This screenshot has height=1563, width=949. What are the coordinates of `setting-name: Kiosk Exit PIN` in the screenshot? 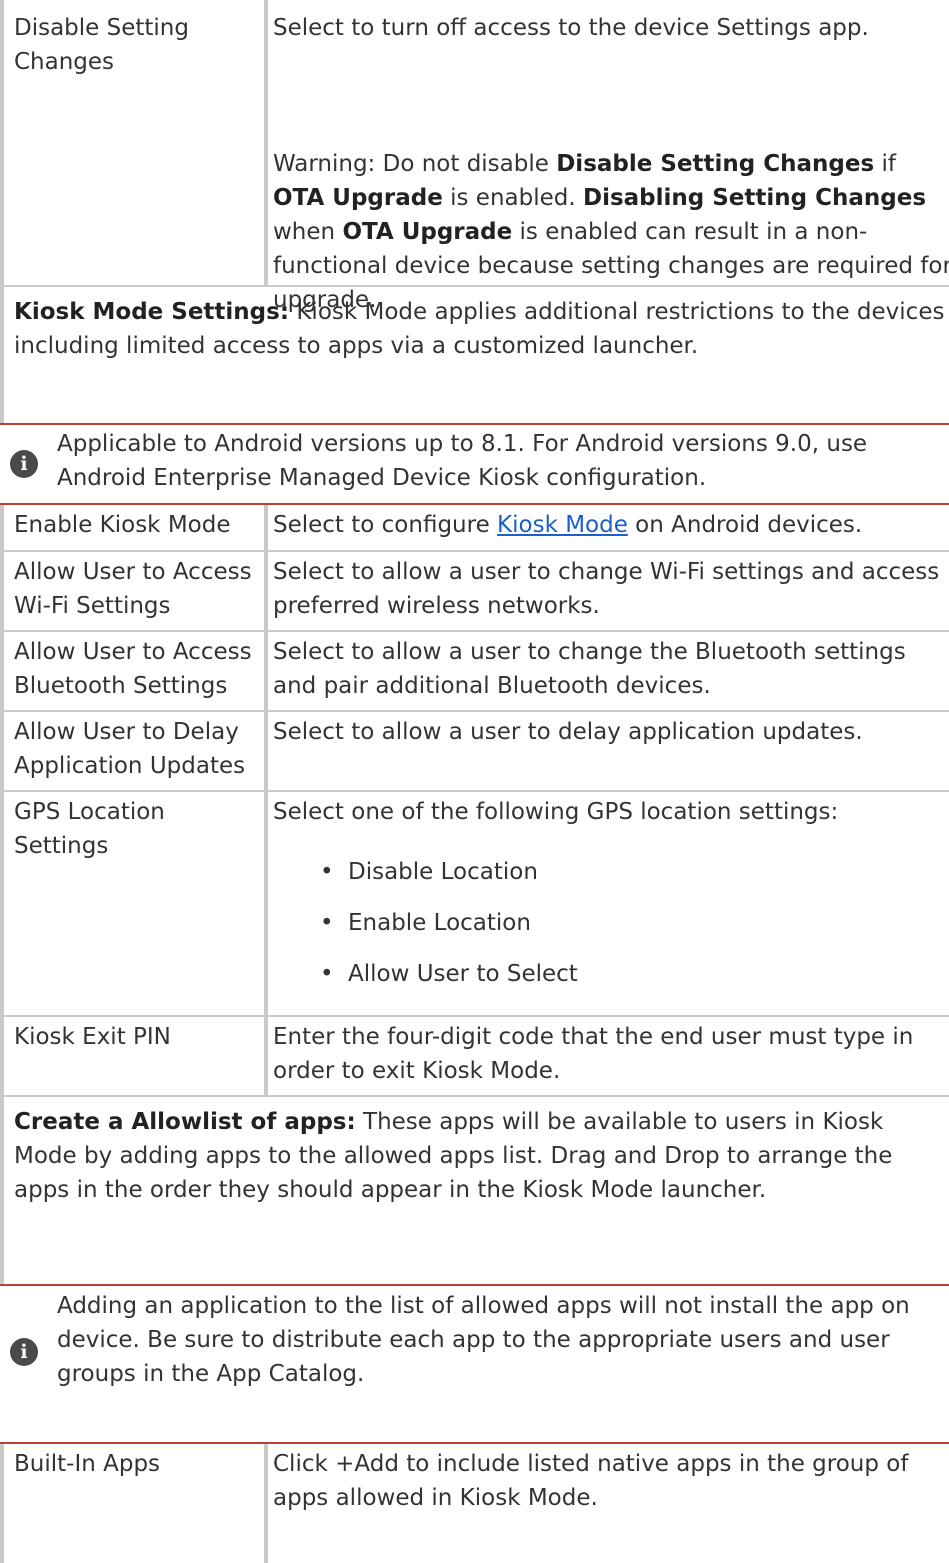 It's located at (92, 1037).